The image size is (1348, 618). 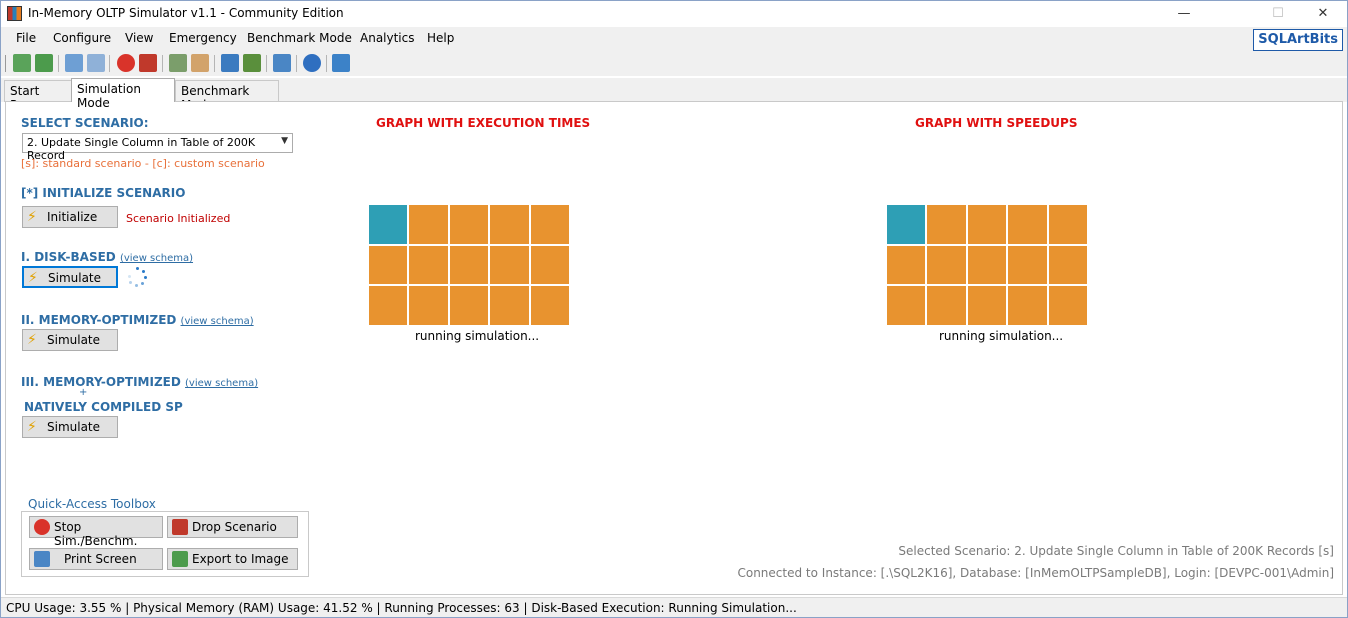 What do you see at coordinates (203, 38) in the screenshot?
I see `menu-emergency: Emergency` at bounding box center [203, 38].